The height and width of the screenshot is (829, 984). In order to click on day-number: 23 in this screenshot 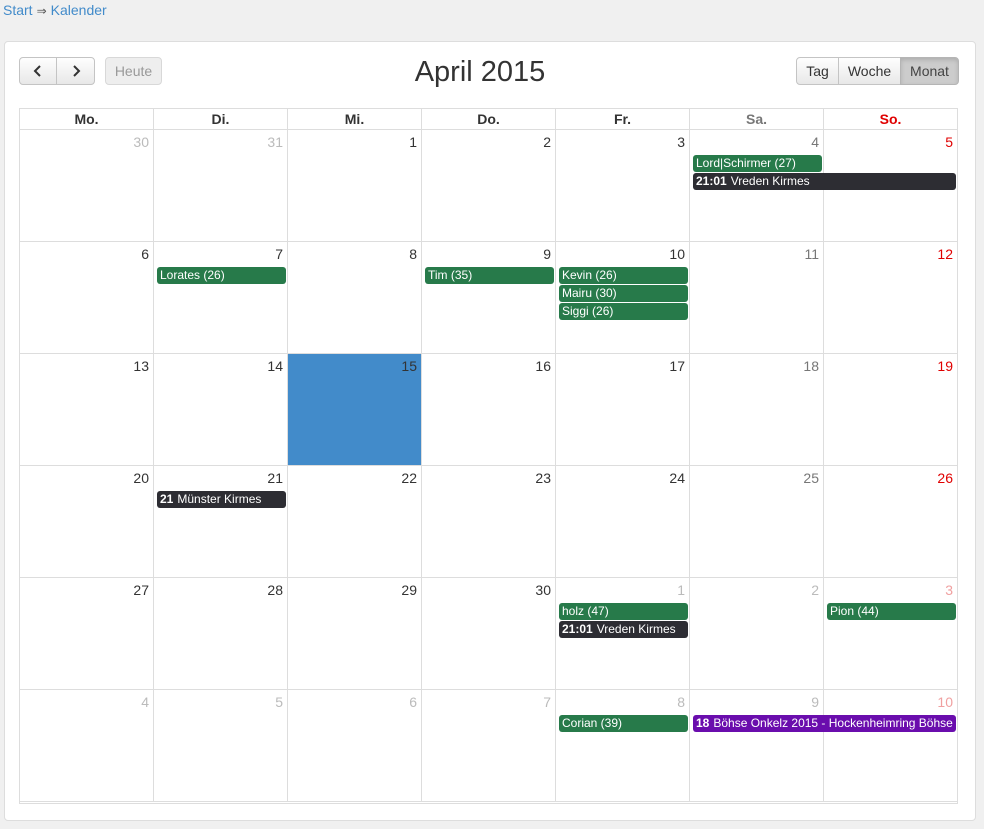, I will do `click(543, 478)`.